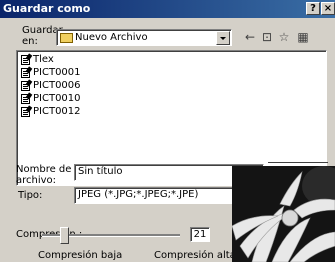 The height and width of the screenshot is (262, 335). Describe the element at coordinates (156, 195) in the screenshot. I see `filetype-dropdown: JPEG (*.JPG;*.JPEG;*.JPE)` at that location.